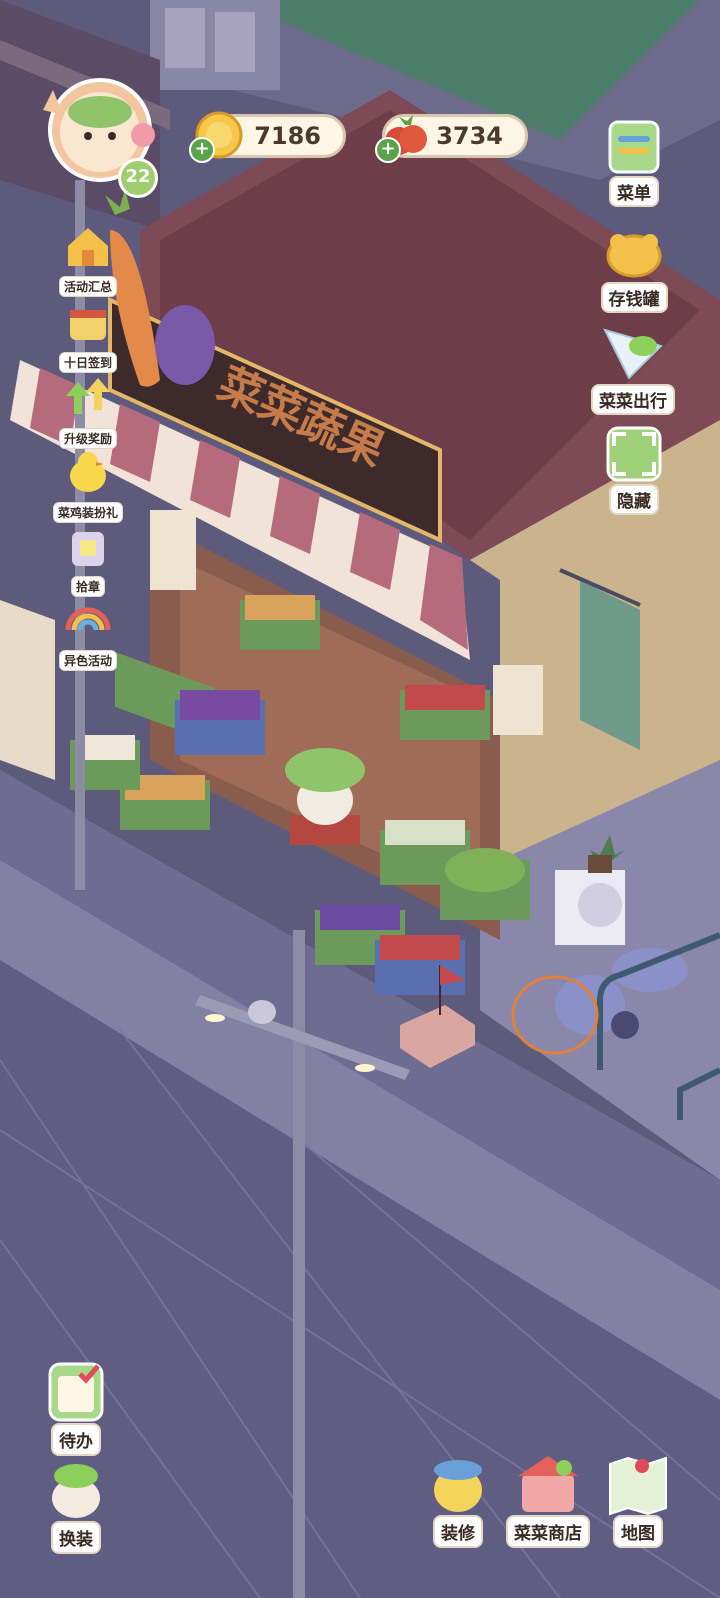  Describe the element at coordinates (634, 454) in the screenshot. I see `hide-frame-icon` at that location.